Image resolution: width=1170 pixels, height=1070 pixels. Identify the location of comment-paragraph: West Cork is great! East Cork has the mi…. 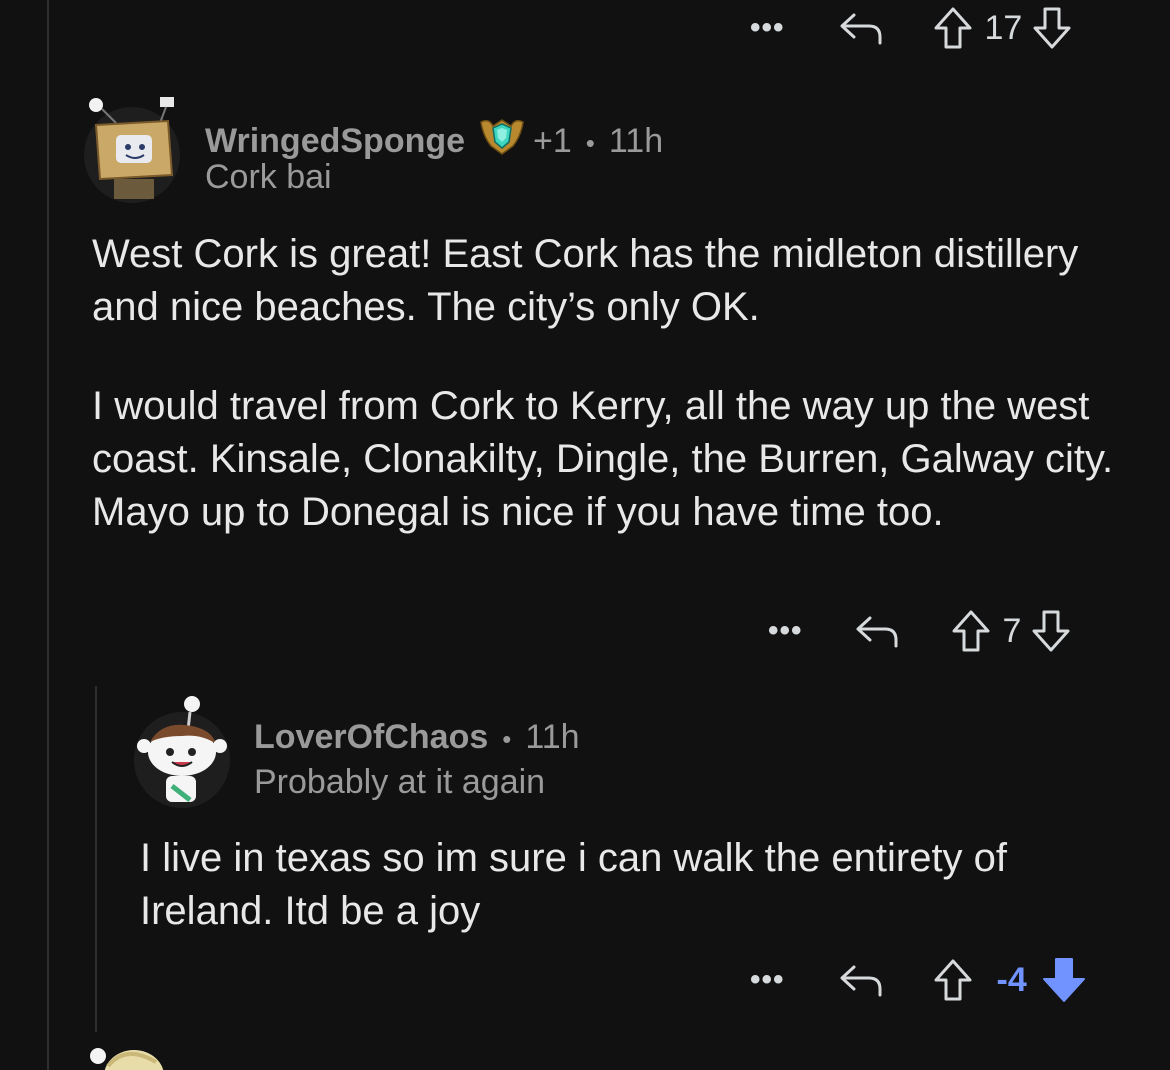
(585, 280).